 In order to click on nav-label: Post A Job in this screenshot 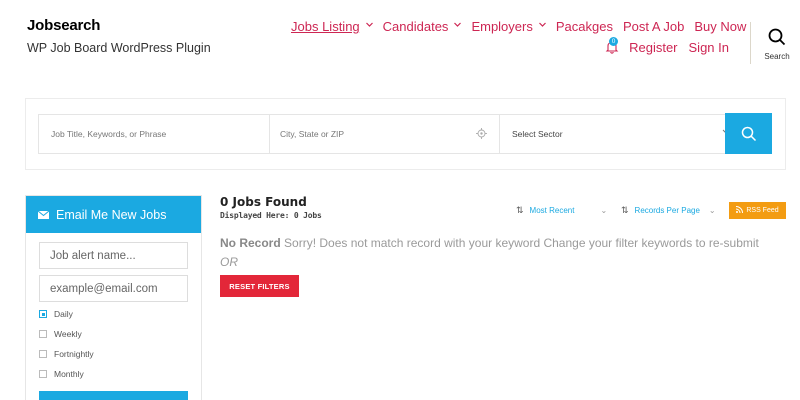, I will do `click(653, 26)`.